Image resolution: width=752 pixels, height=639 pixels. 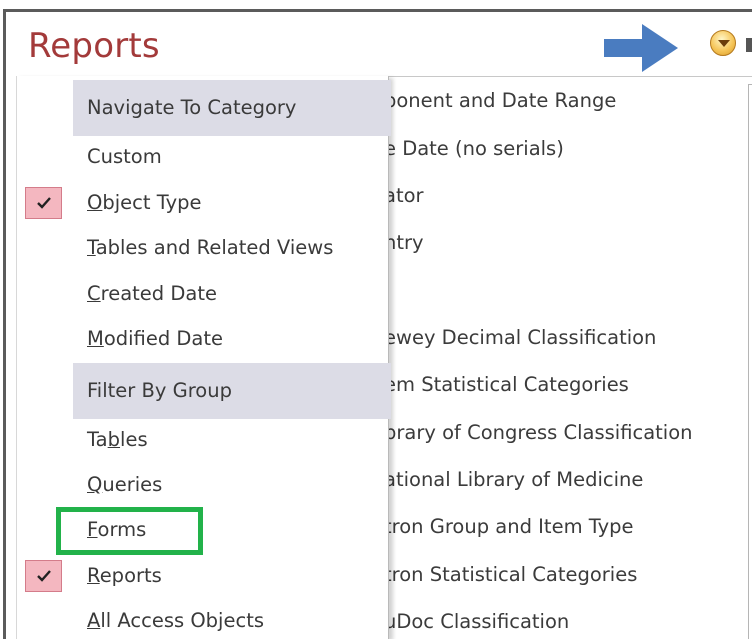 What do you see at coordinates (232, 391) in the screenshot?
I see `filter-by-group-header: Filter By Group` at bounding box center [232, 391].